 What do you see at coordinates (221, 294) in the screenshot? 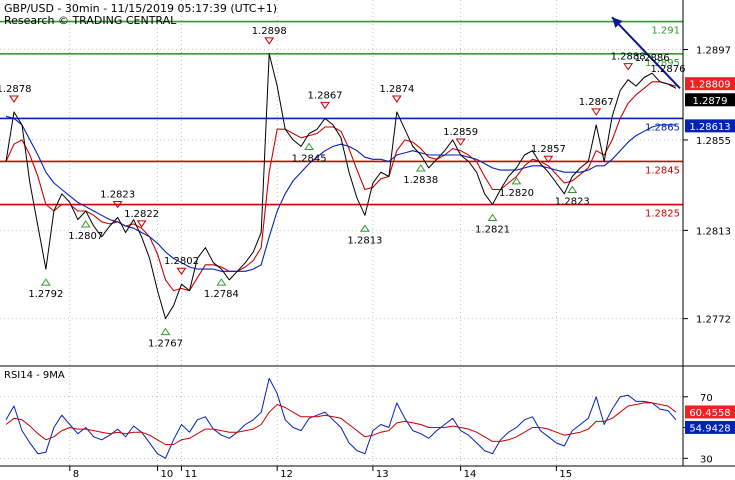
I see `low-label: 1.2784` at bounding box center [221, 294].